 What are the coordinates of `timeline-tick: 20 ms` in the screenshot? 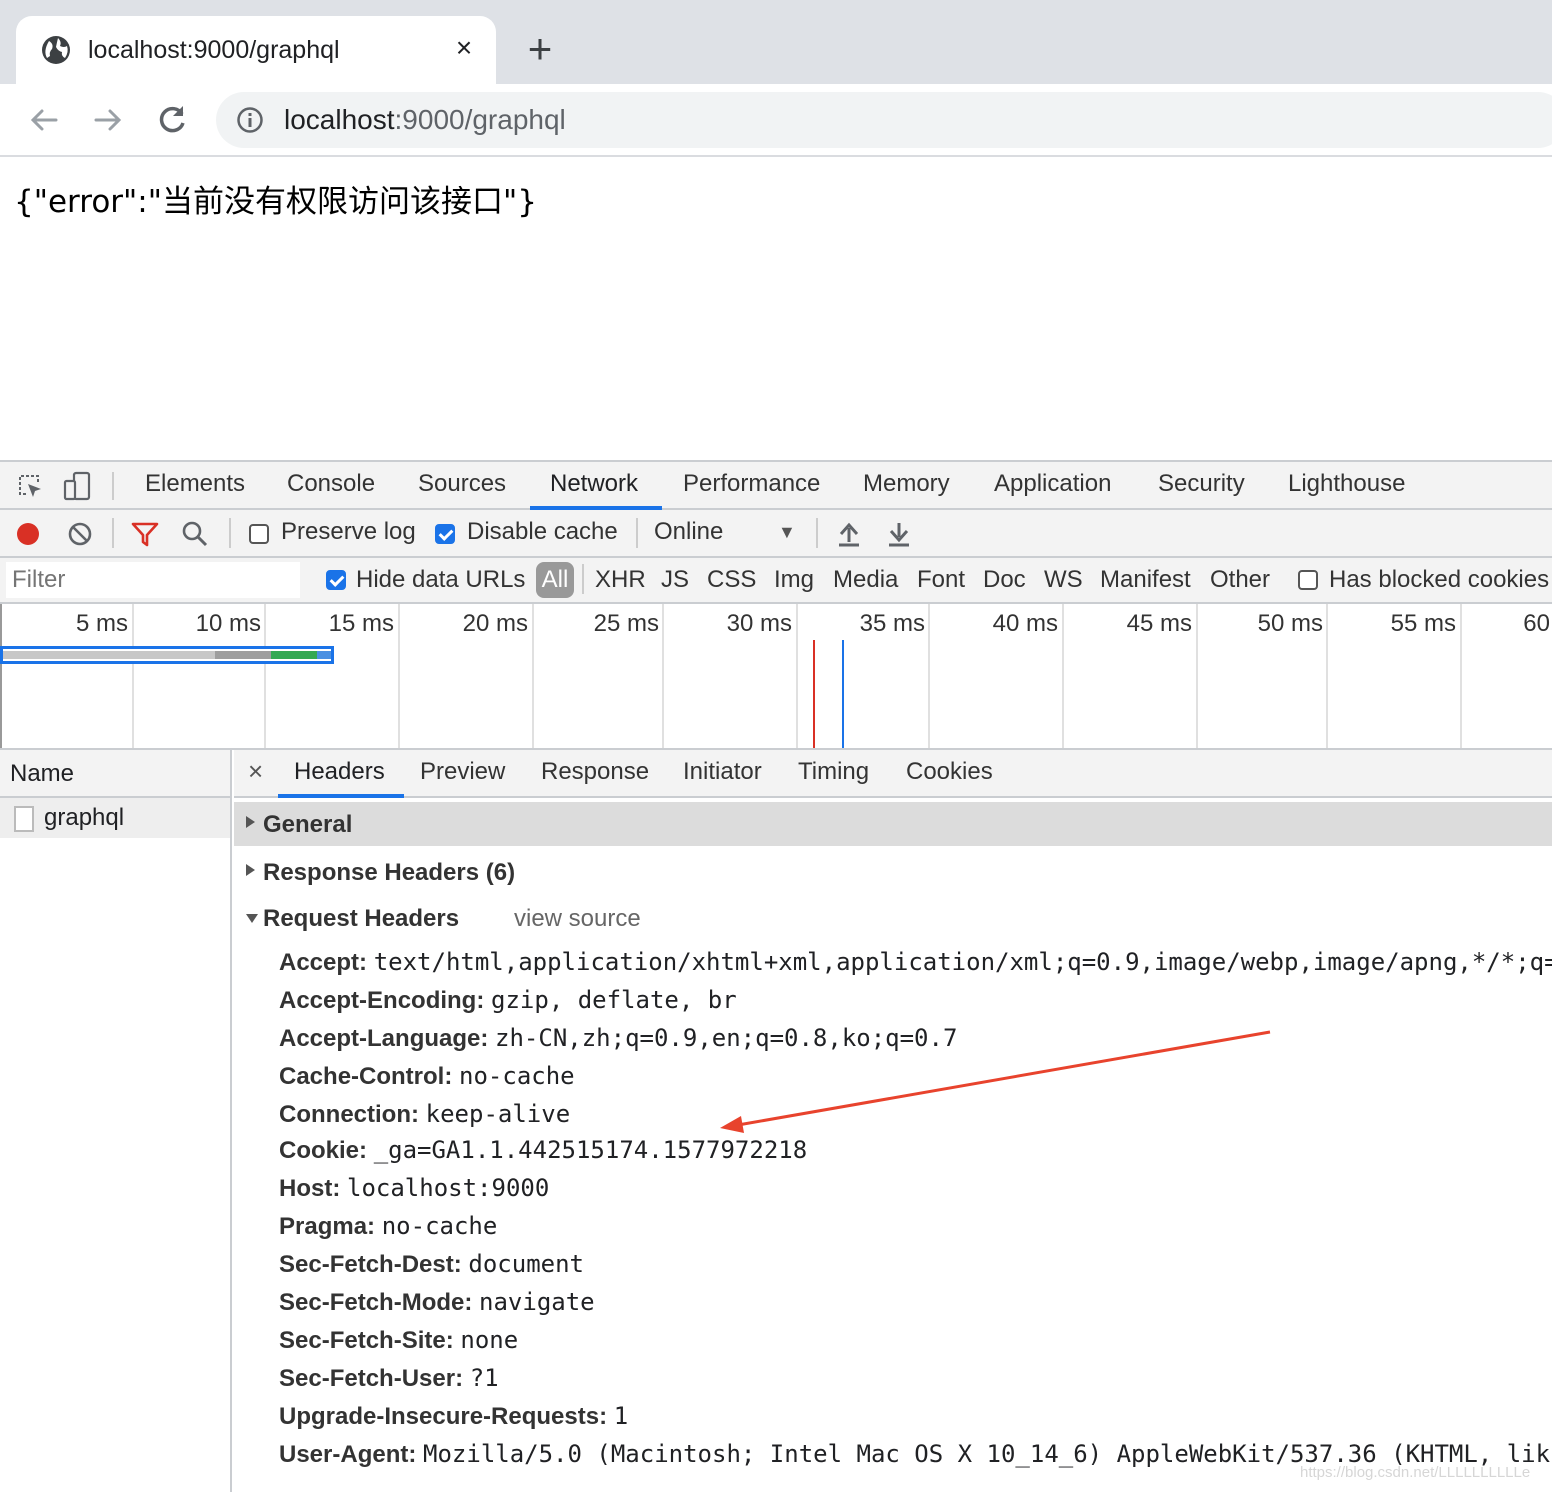 It's located at (495, 623).